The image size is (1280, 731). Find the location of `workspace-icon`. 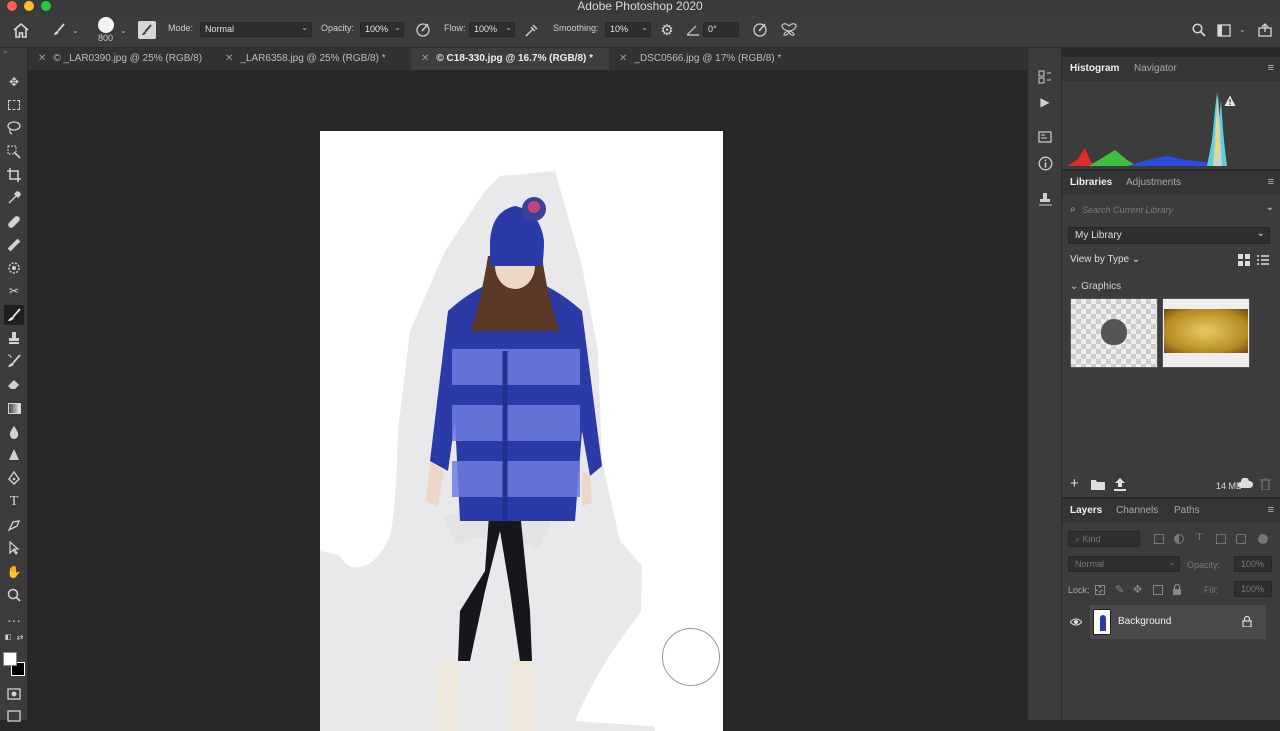

workspace-icon is located at coordinates (1224, 30).